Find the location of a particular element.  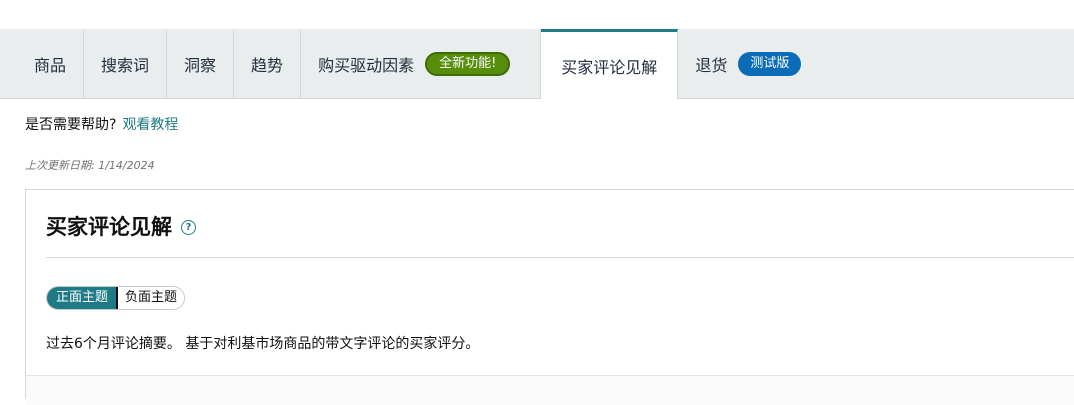

tab-label: 购买驱动因素 is located at coordinates (366, 65).